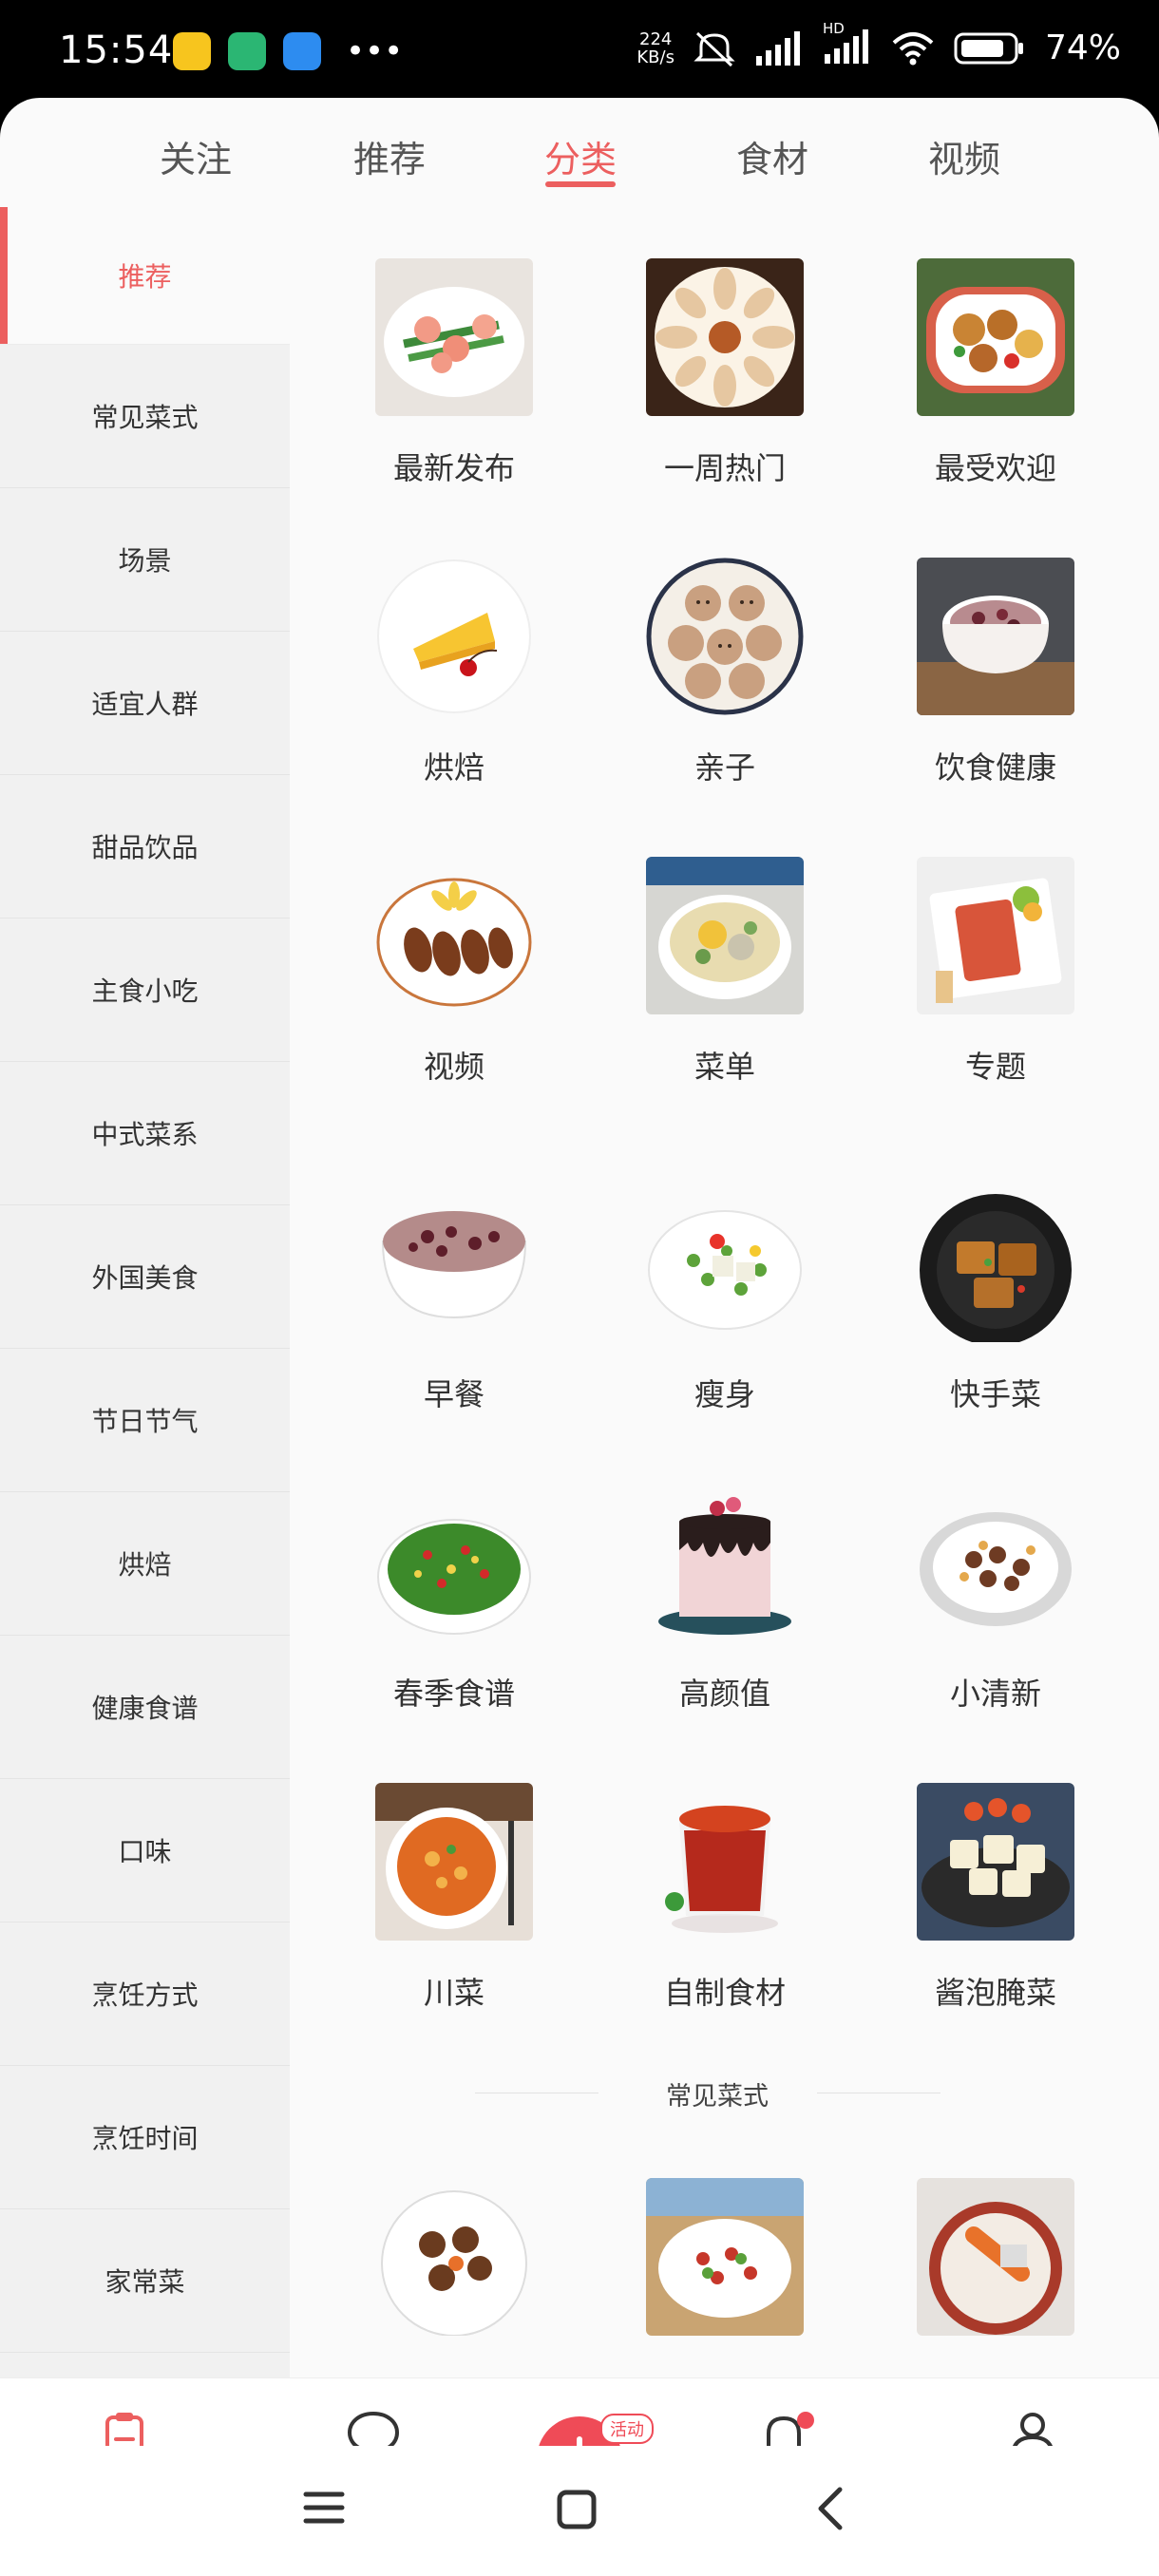  What do you see at coordinates (579, 52) in the screenshot?
I see `status-bar: 15:54 ••• 224 KB/s HD 74%` at bounding box center [579, 52].